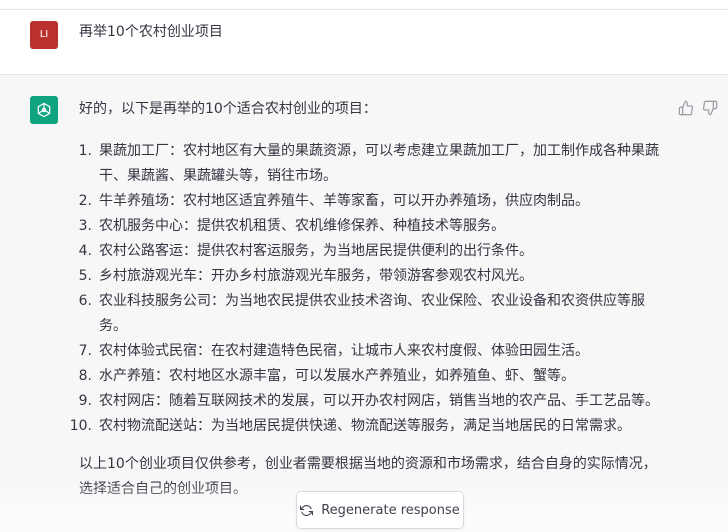 This screenshot has height=532, width=728. I want to click on list-item: 3. 农机服务中心：提供农机租赁、农机维修保养、种植技术等服务。, so click(374, 226).